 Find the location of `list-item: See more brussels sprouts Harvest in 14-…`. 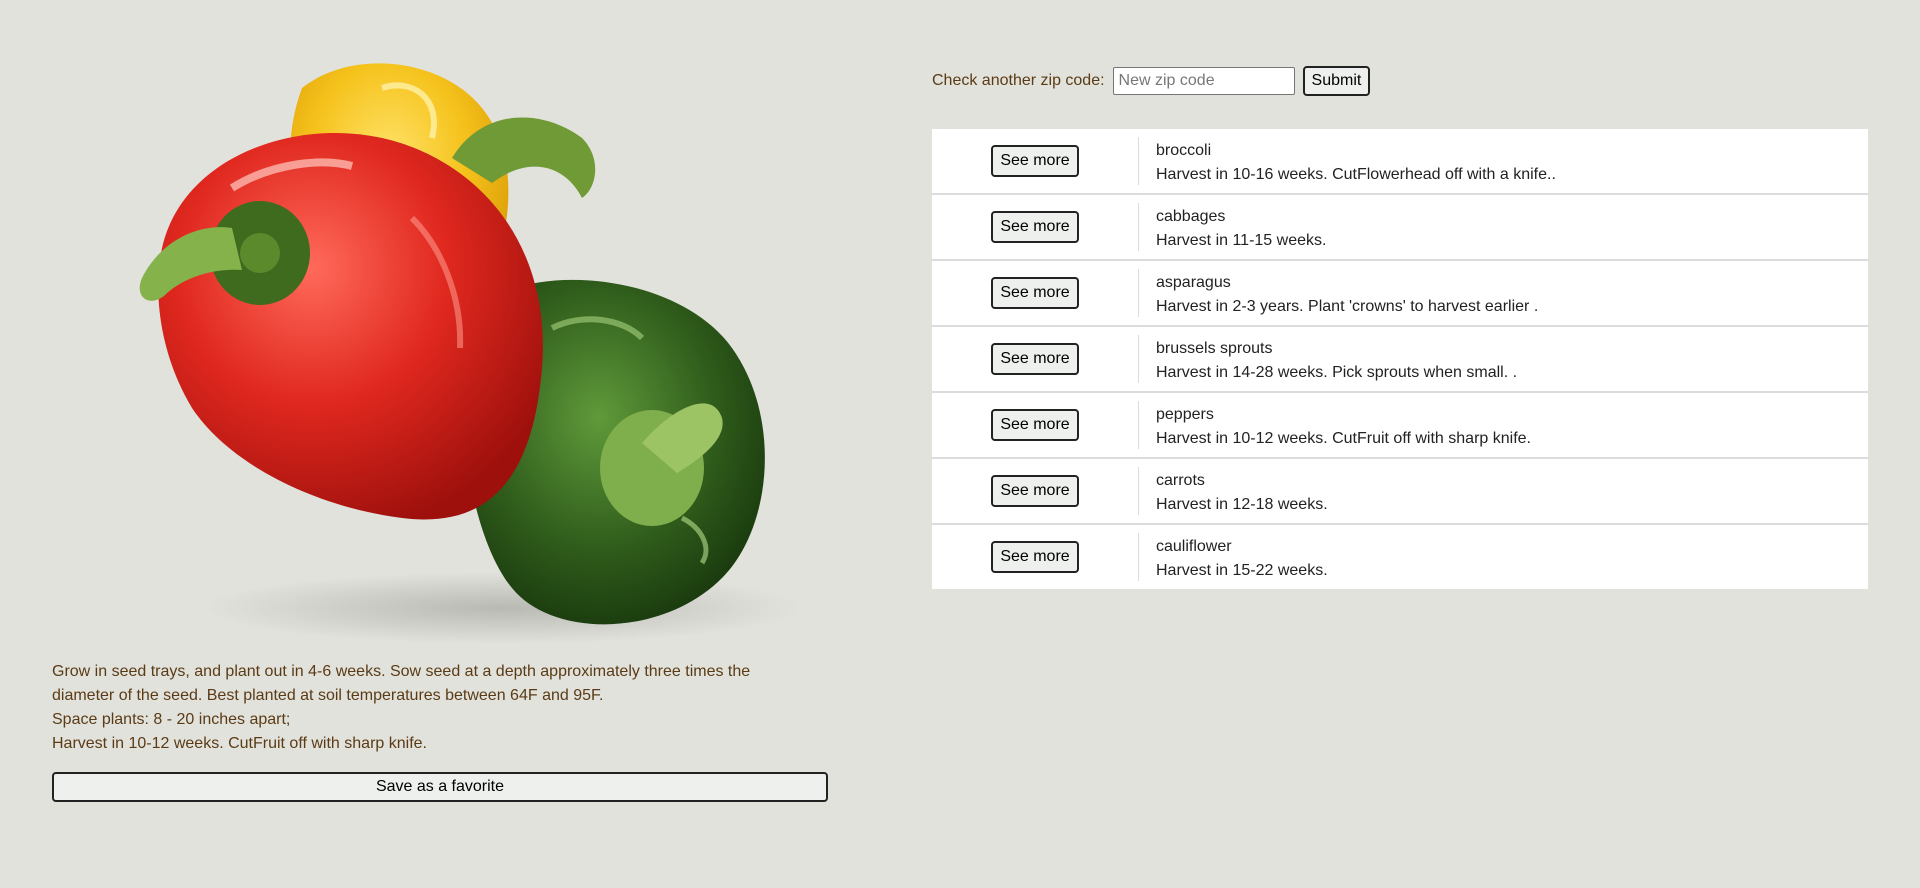

list-item: See more brussels sprouts Harvest in 14-… is located at coordinates (1400, 360).